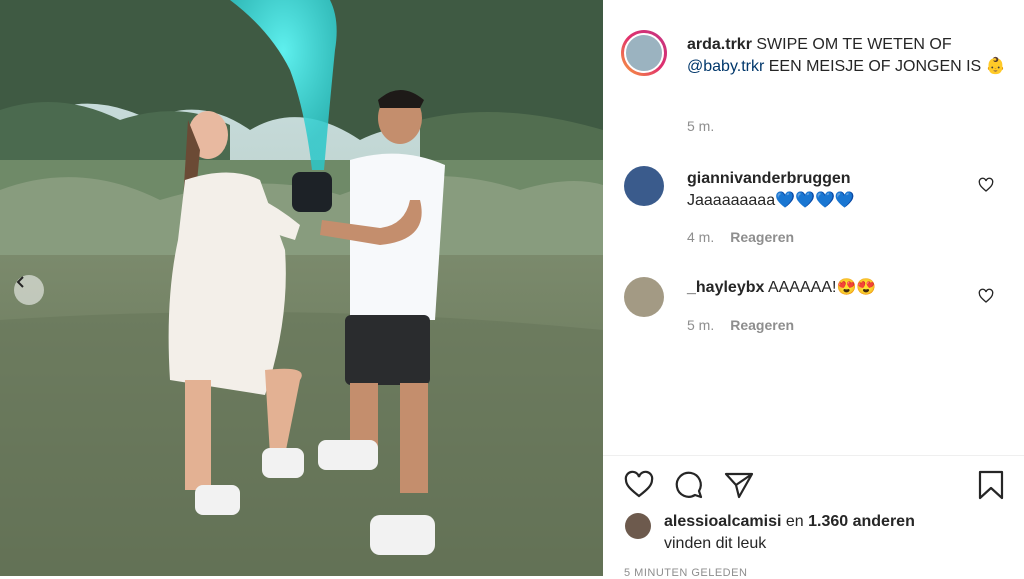 The height and width of the screenshot is (579, 1024). Describe the element at coordinates (29, 290) in the screenshot. I see `carousel-prev-button` at that location.